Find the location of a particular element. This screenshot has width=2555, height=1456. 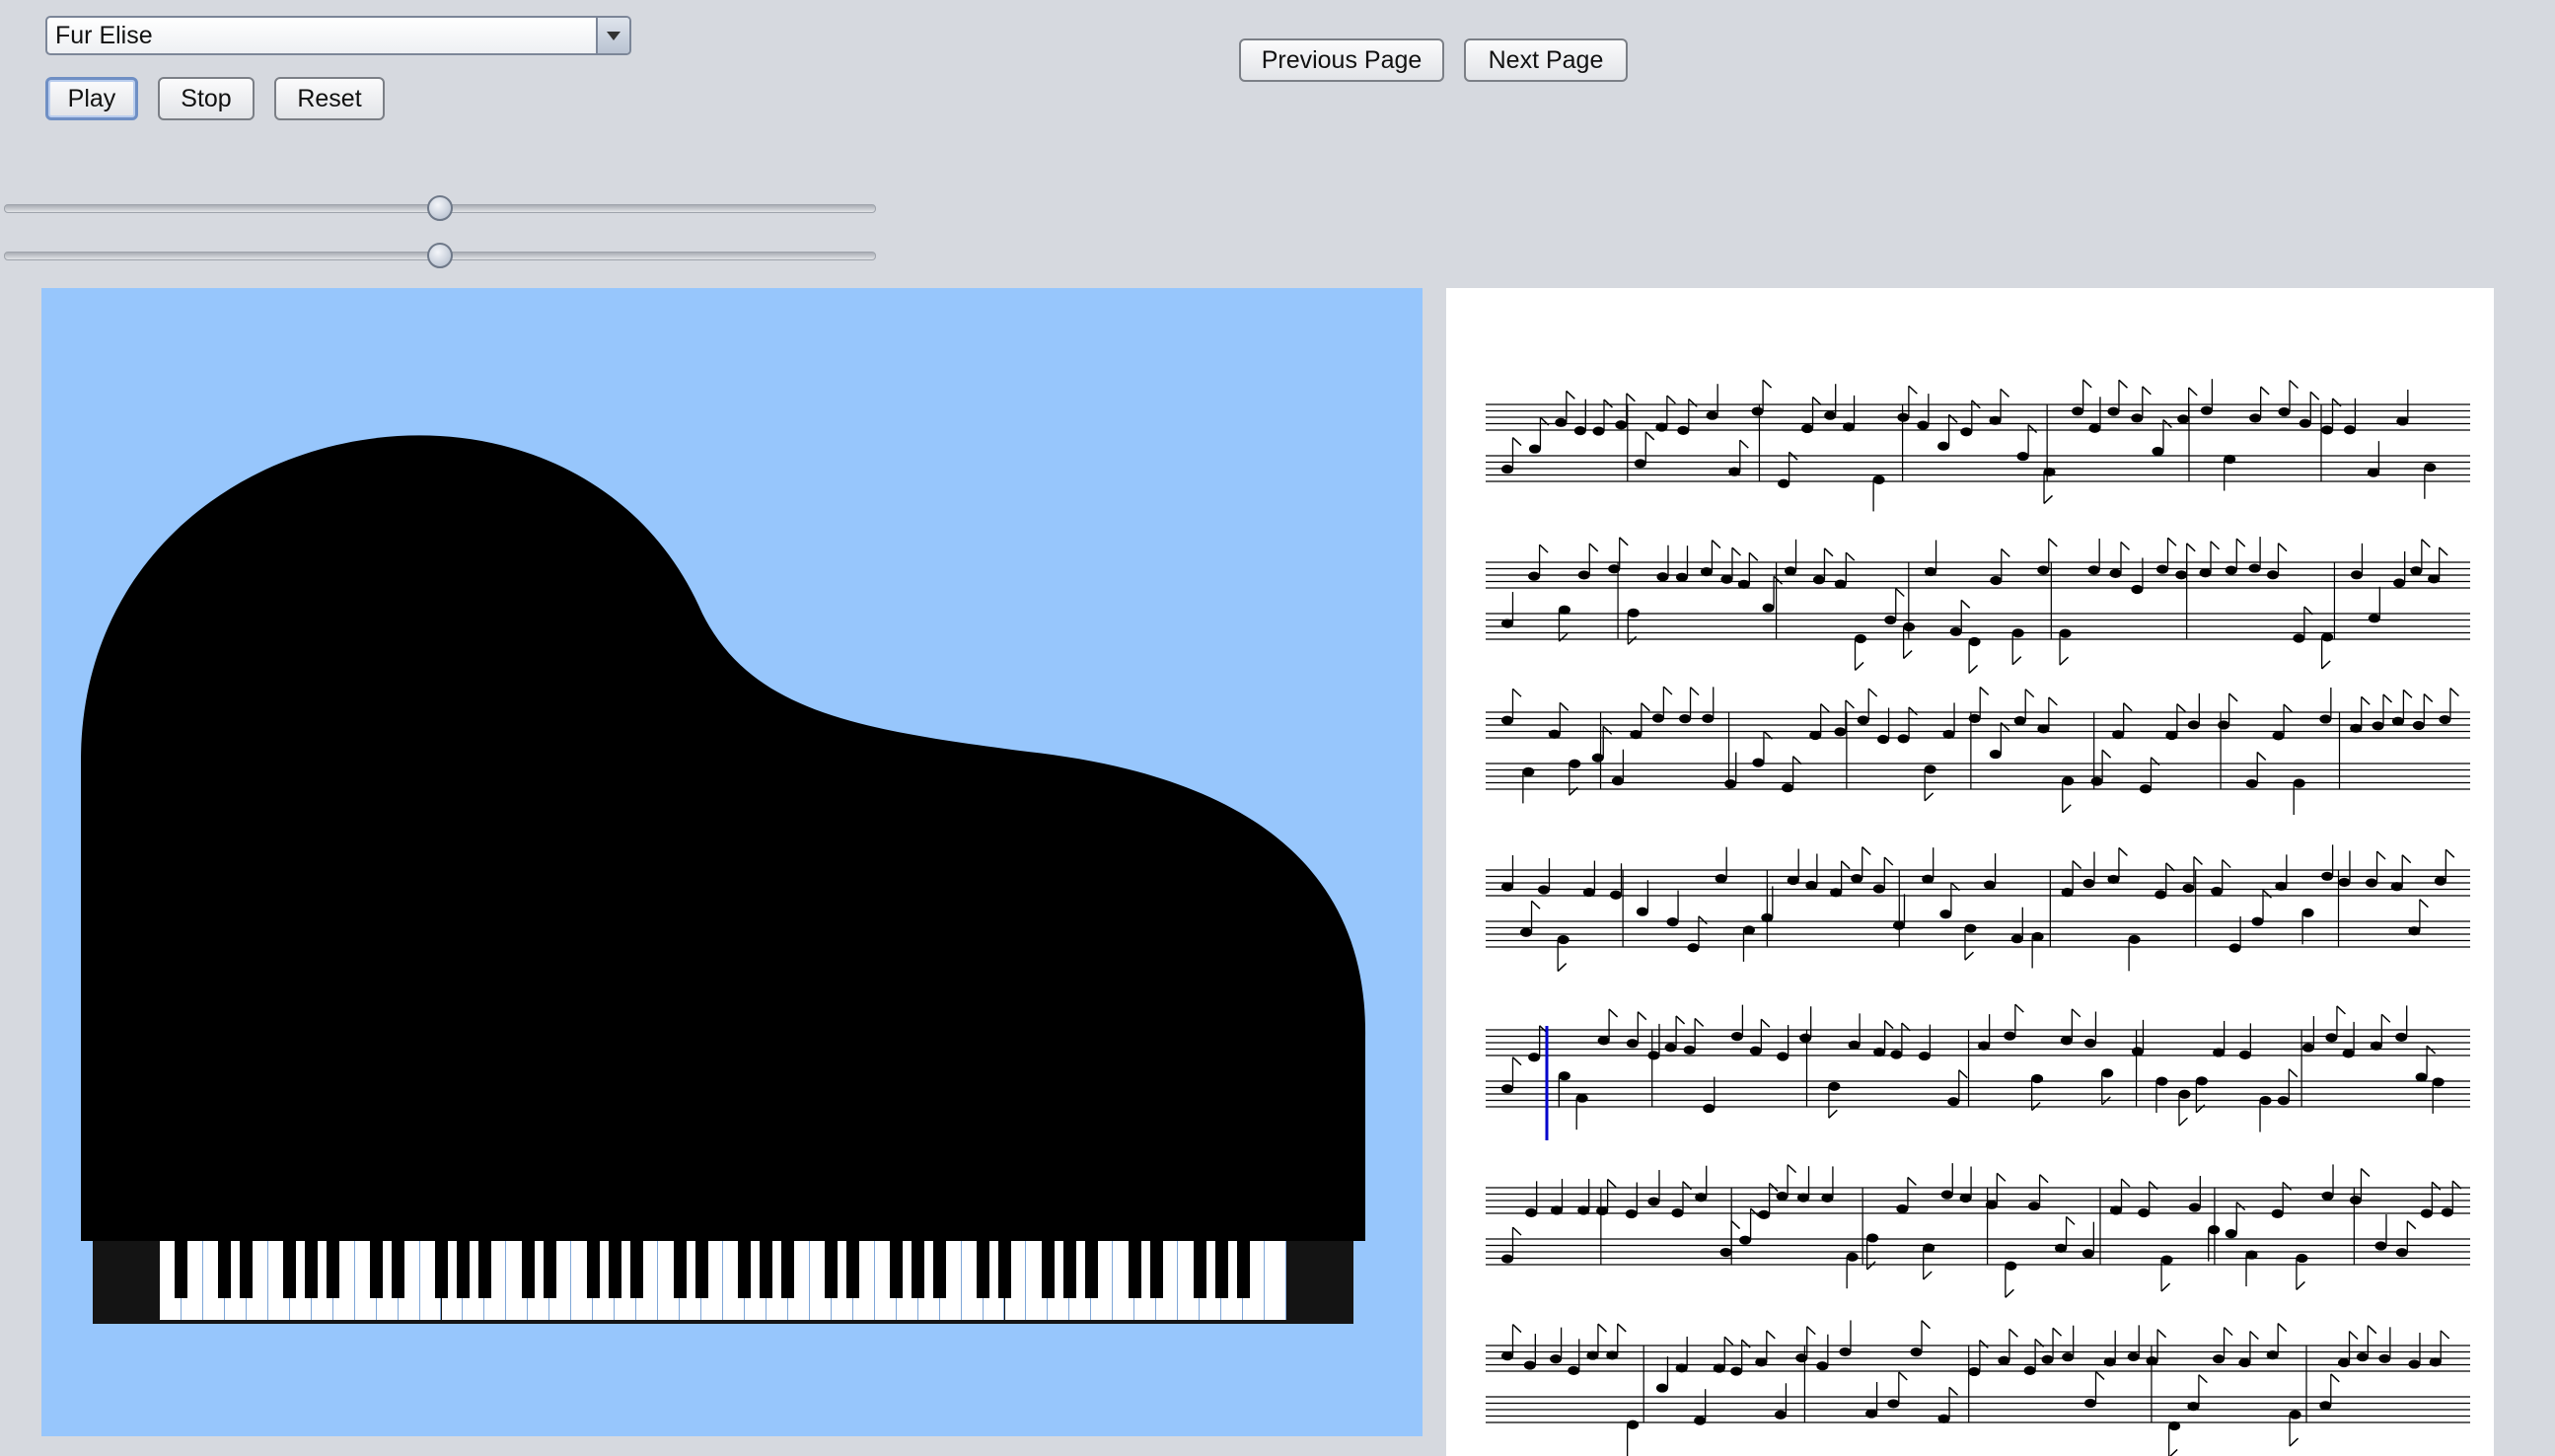

previous-page-button: Previous Page is located at coordinates (1341, 60).